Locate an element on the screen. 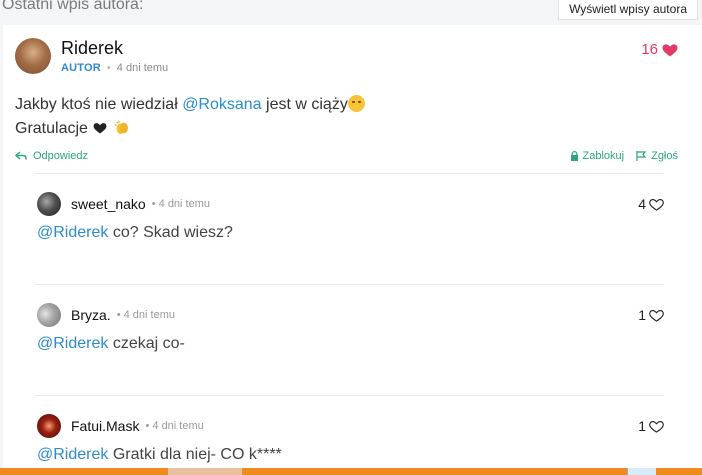  ad-close-icon is located at coordinates (641, 471).